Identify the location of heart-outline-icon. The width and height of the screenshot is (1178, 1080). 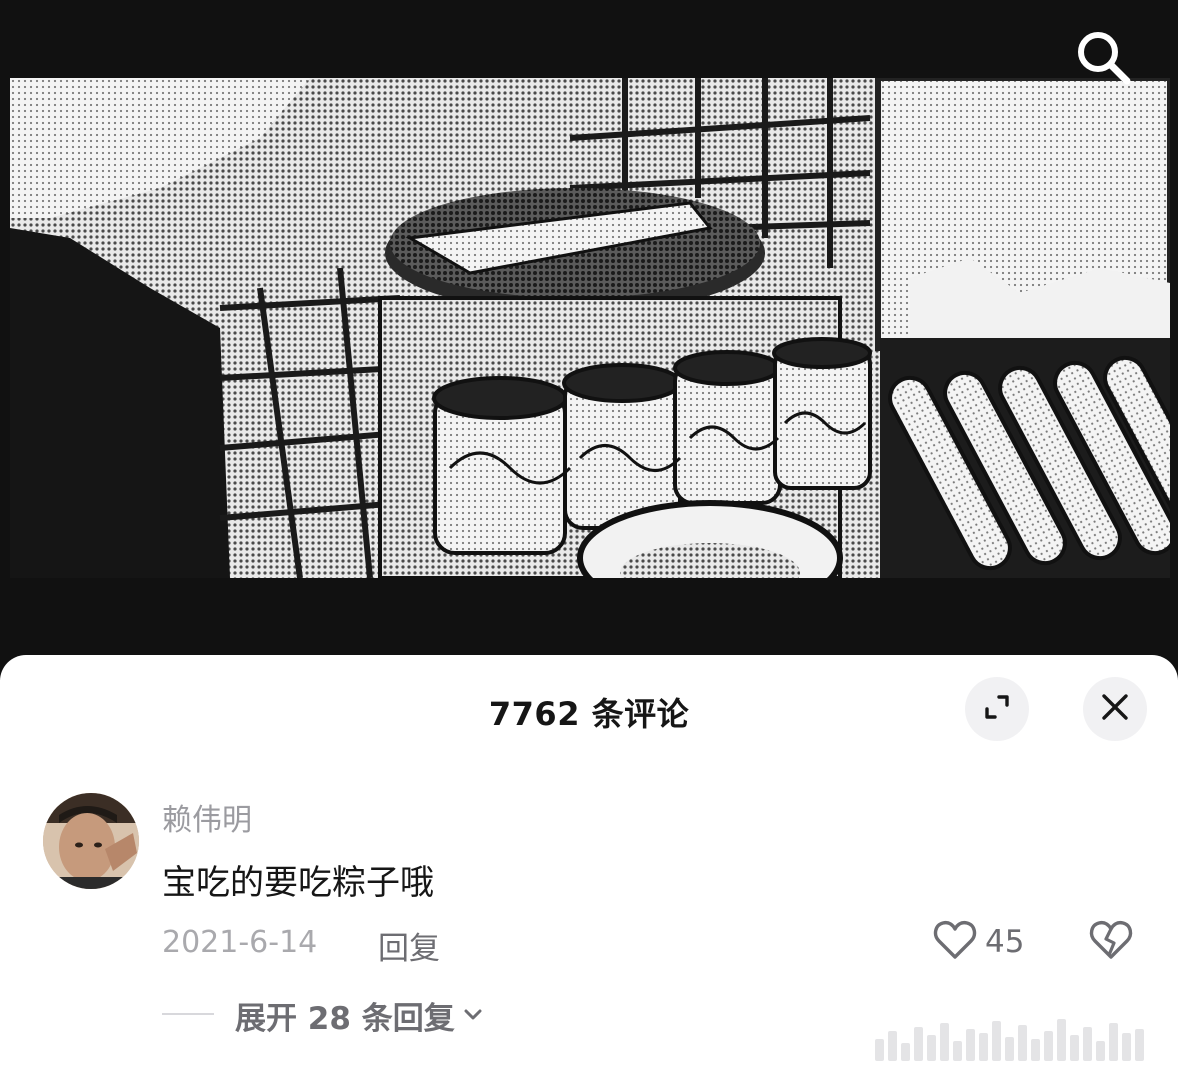
(955, 942).